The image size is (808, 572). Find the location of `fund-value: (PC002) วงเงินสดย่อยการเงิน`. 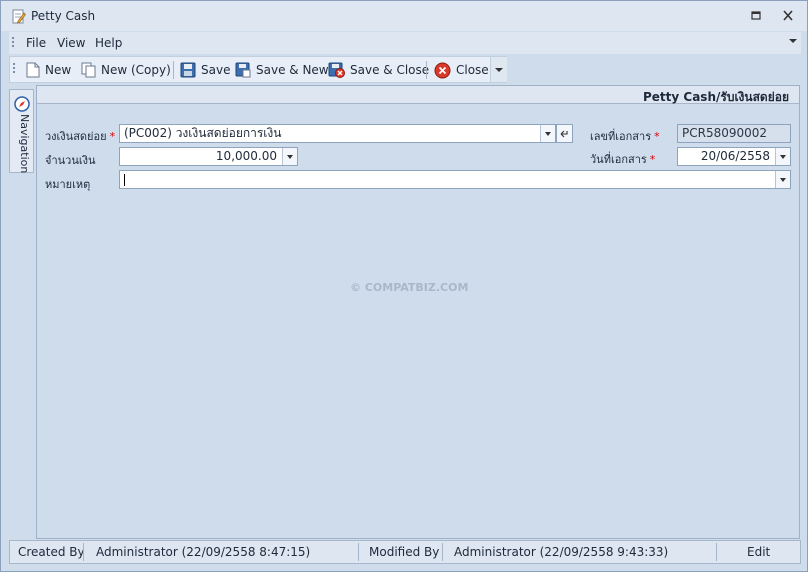

fund-value: (PC002) วงเงินสดย่อยการเงิน is located at coordinates (203, 133).